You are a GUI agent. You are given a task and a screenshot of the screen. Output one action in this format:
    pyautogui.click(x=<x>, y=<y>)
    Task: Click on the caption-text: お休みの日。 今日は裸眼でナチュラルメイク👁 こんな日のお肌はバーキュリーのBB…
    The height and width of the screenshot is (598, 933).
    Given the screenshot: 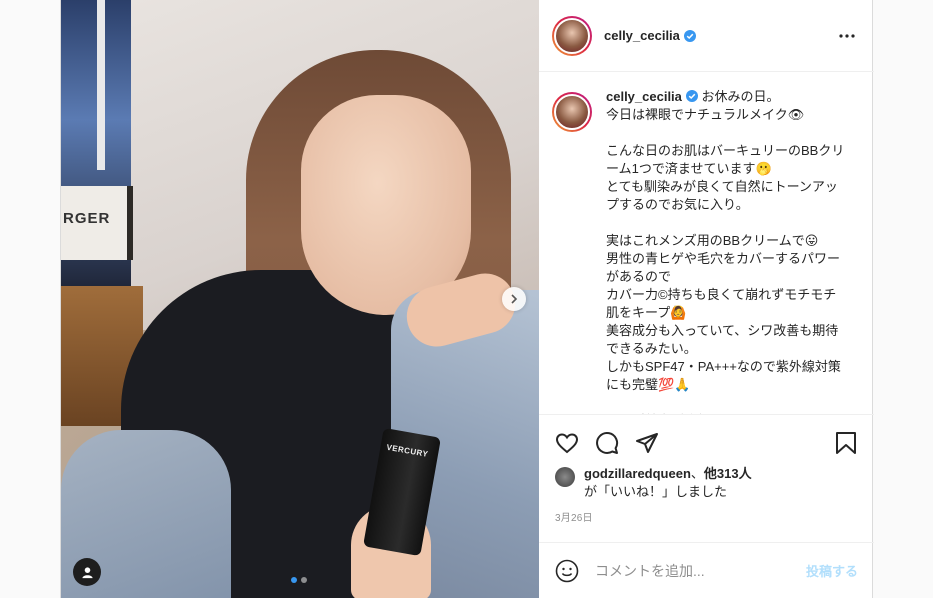 What is the action you would take?
    pyautogui.click(x=725, y=251)
    